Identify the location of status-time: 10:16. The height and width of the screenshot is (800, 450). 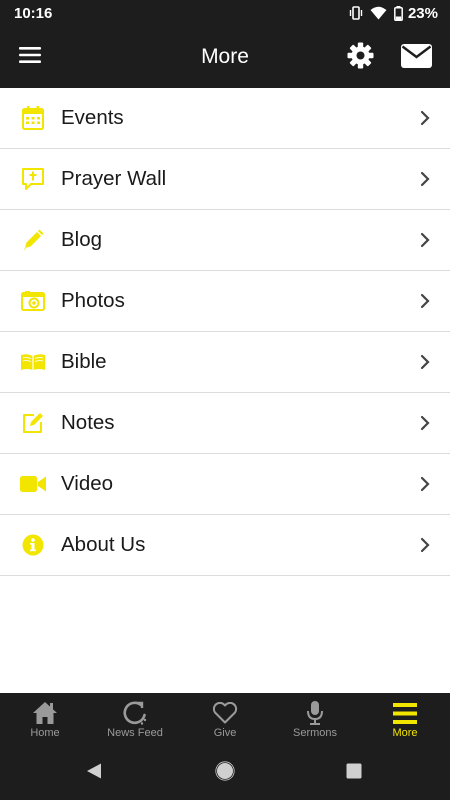
(33, 13).